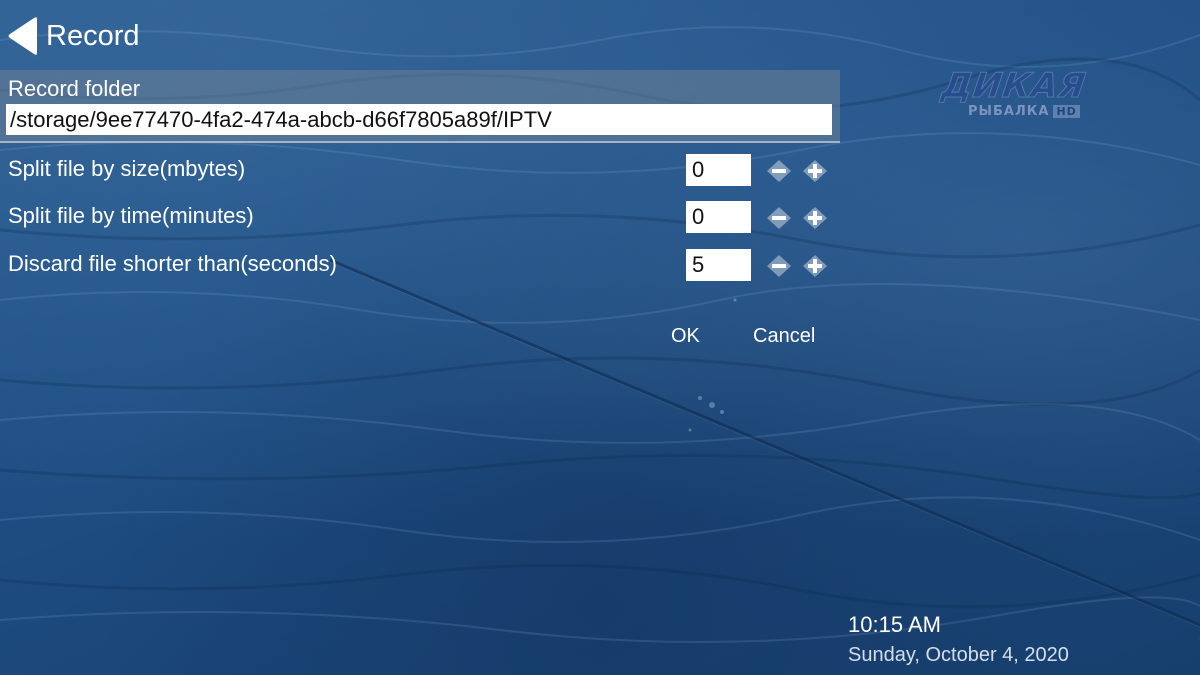 The height and width of the screenshot is (675, 1200). What do you see at coordinates (958, 655) in the screenshot?
I see `clock-date: Sunday, October 4, 2020` at bounding box center [958, 655].